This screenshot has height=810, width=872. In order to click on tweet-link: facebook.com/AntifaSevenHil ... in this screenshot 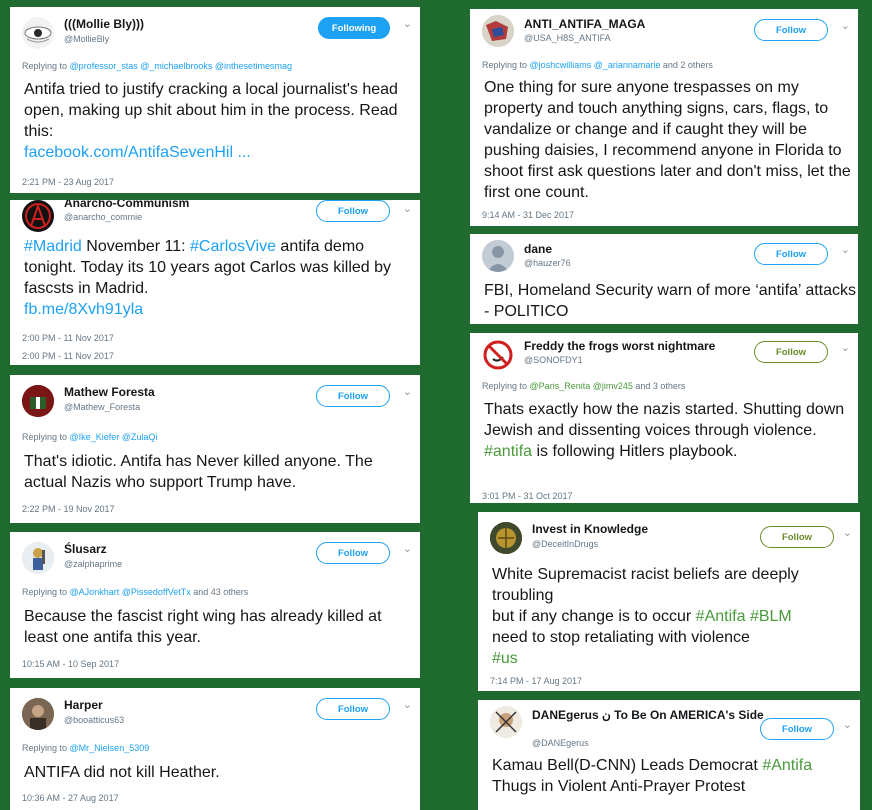, I will do `click(137, 152)`.